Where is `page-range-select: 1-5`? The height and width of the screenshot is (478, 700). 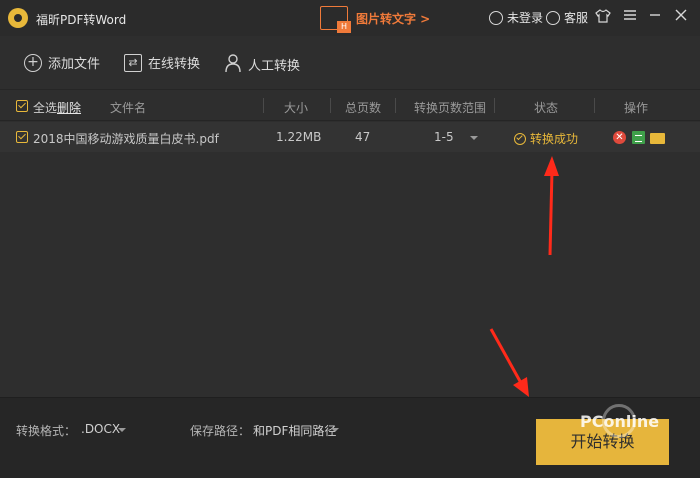
page-range-select: 1-5 is located at coordinates (444, 137).